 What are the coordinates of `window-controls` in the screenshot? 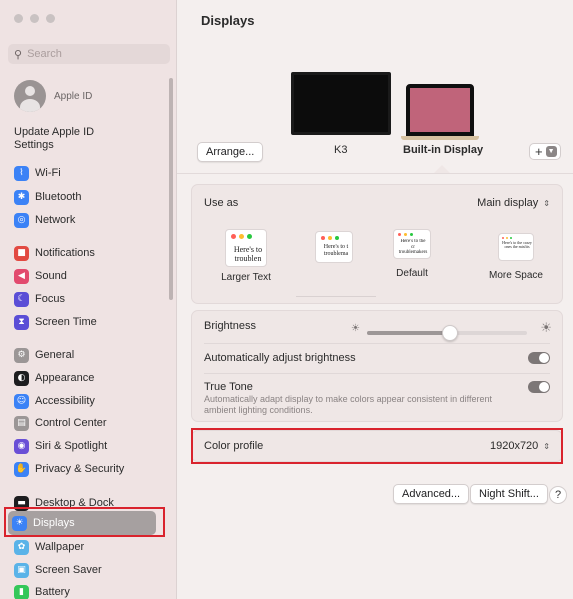 It's located at (34, 18).